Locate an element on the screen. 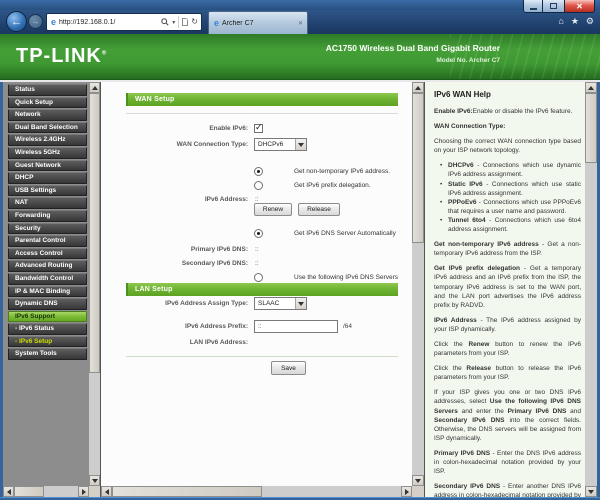 This screenshot has height=500, width=600. non-temporary-label: Get non-temporary IPv6 address. is located at coordinates (342, 171).